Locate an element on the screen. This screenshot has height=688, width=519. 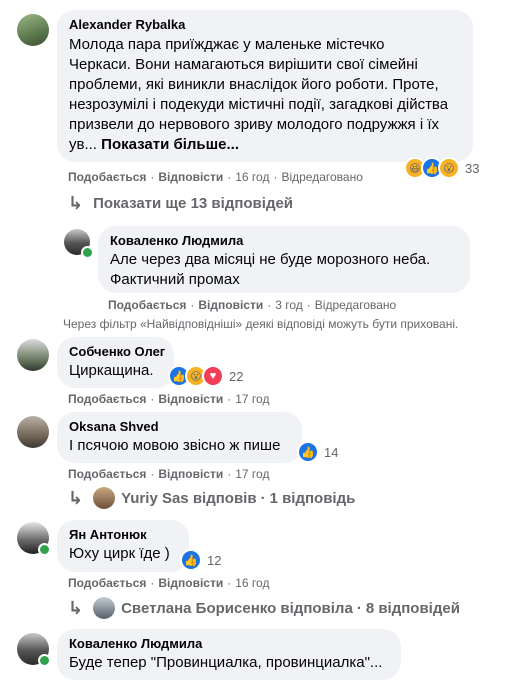
reaction-summary: 😆 👍 😮 33 is located at coordinates (441, 168).